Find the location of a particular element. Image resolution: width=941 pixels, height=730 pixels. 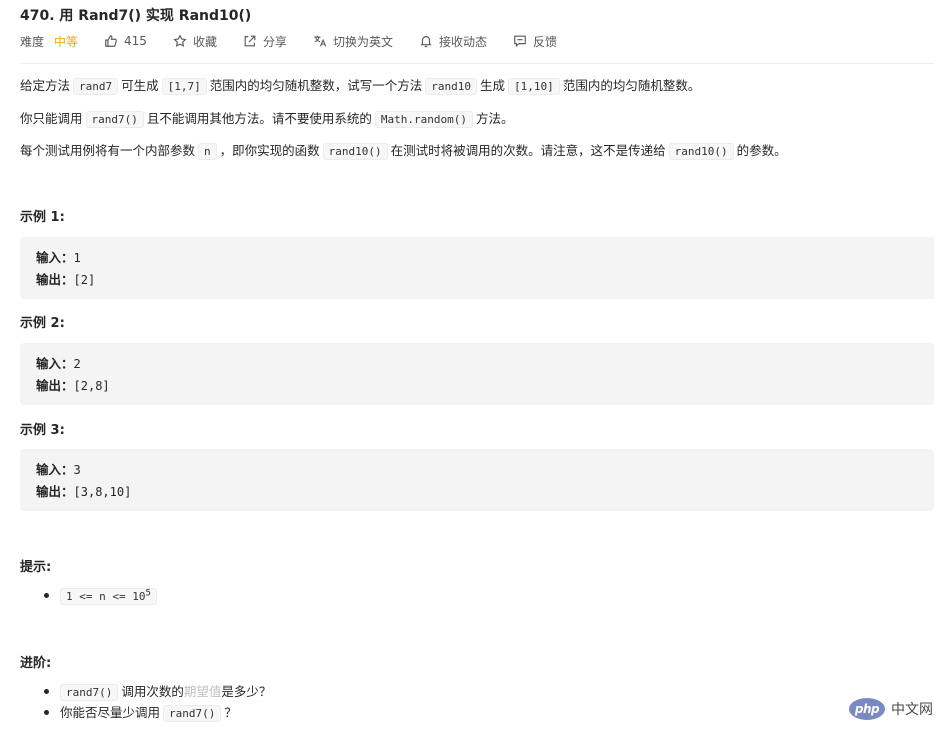

example-output-row: 输出：[2] is located at coordinates (477, 280).